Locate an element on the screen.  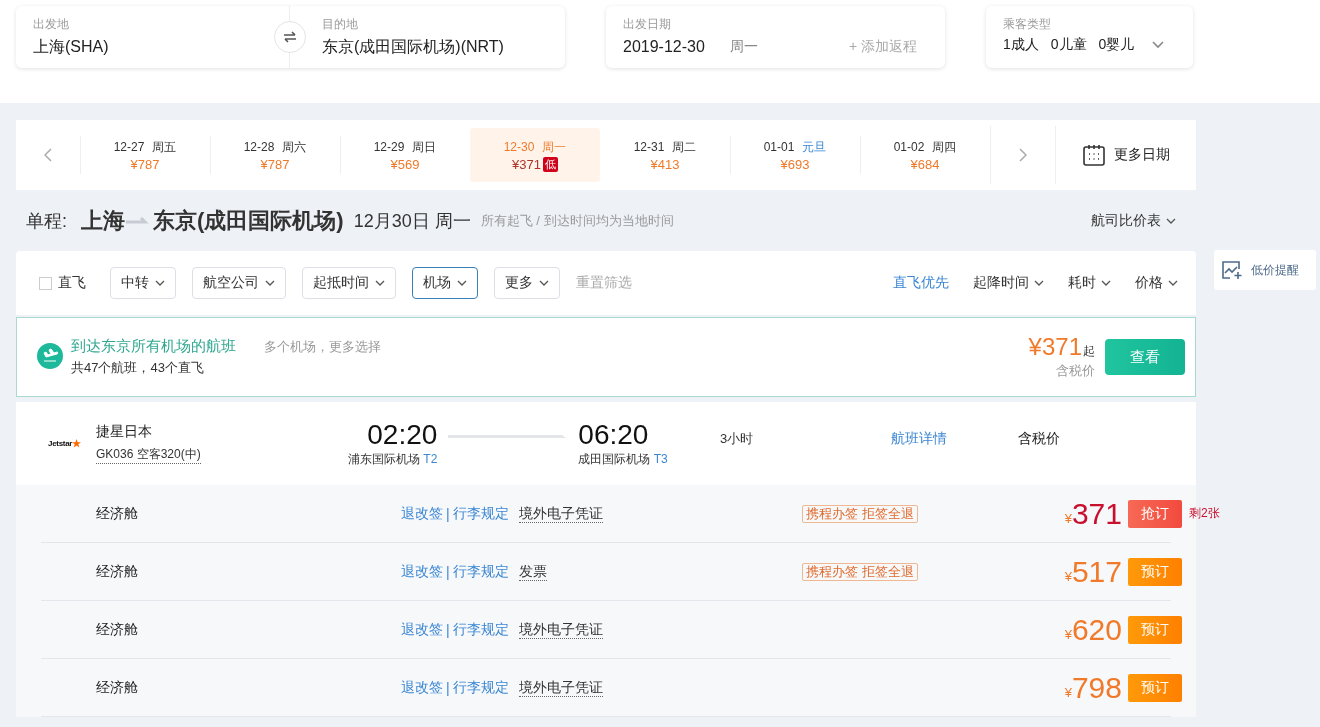
filter-dropdown: 机场 is located at coordinates (445, 283).